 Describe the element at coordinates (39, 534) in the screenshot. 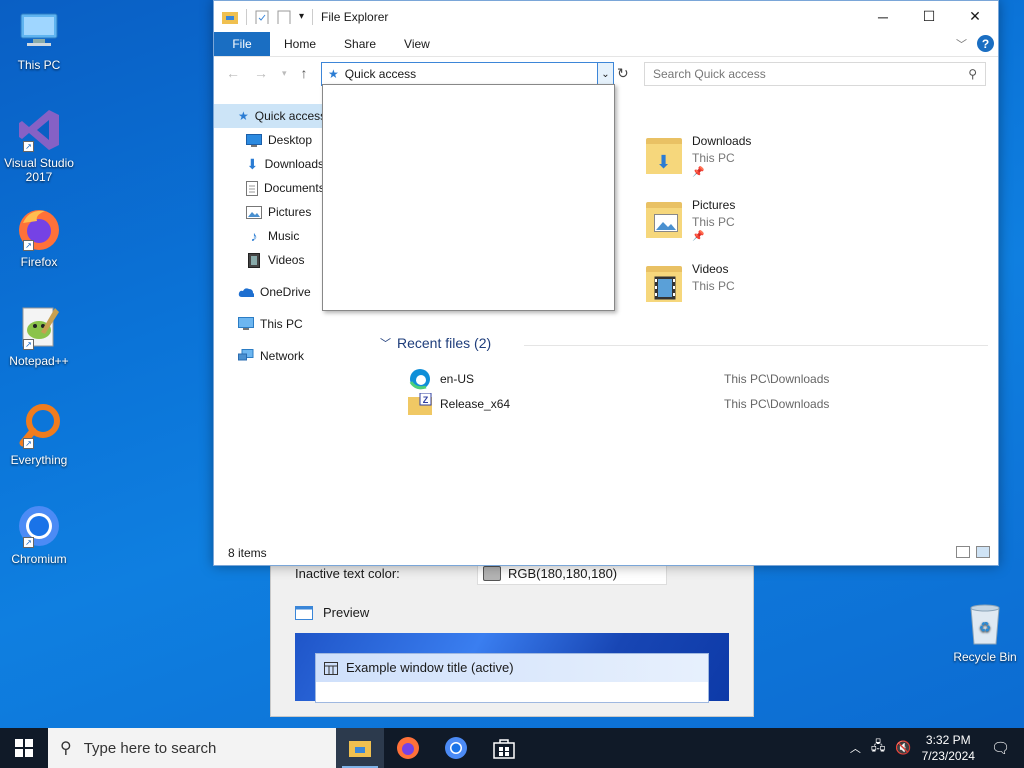

I see `desktop-icon-chromium: ↗ Chromium` at that location.